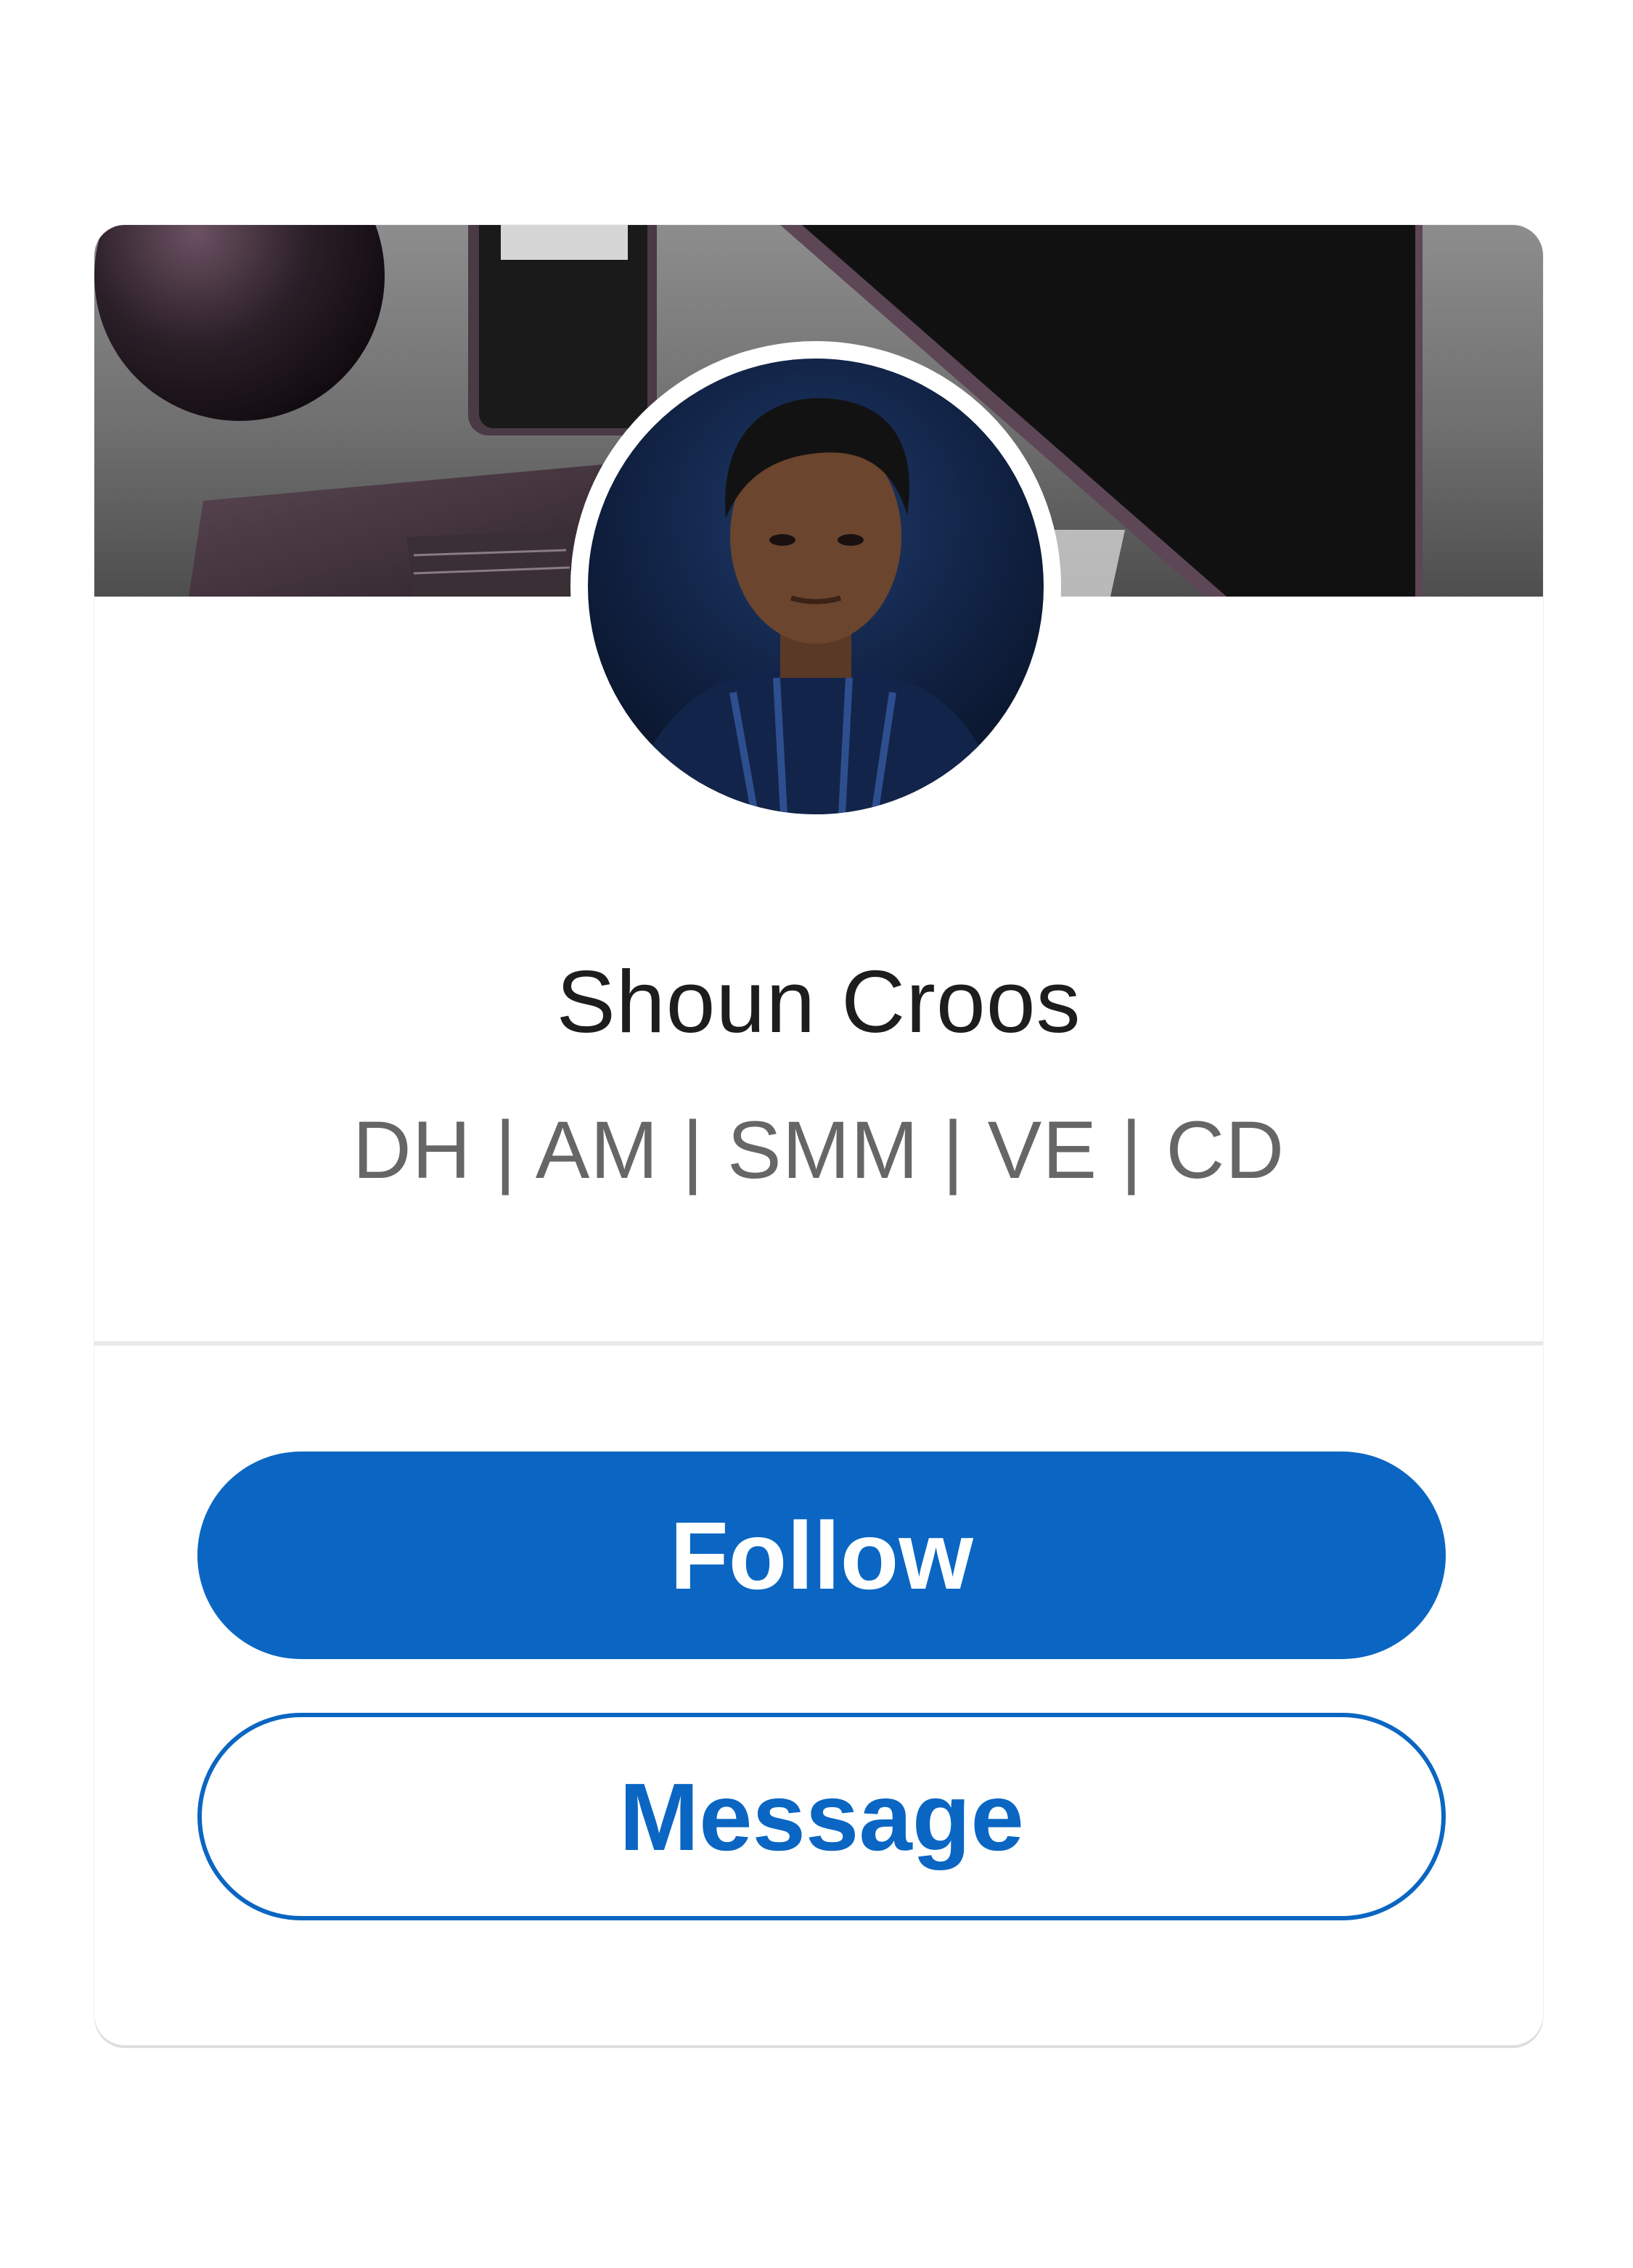 The height and width of the screenshot is (2268, 1633). What do you see at coordinates (818, 1343) in the screenshot?
I see `divider` at bounding box center [818, 1343].